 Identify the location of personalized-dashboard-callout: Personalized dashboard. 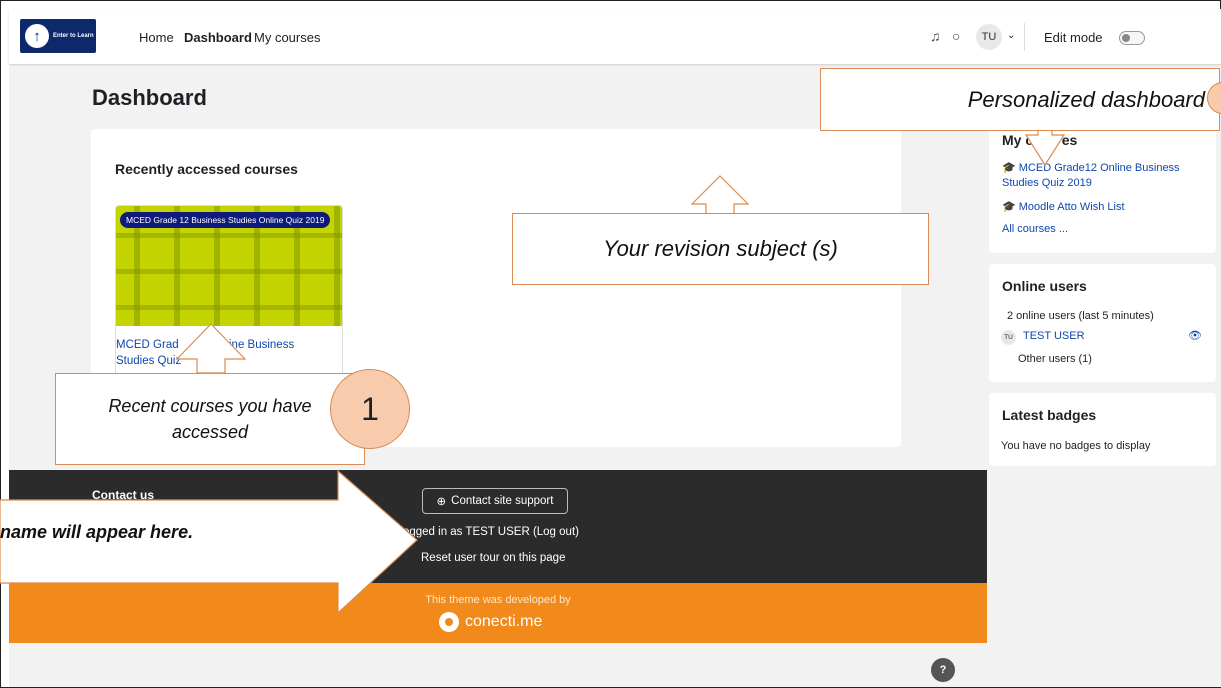
(1020, 99).